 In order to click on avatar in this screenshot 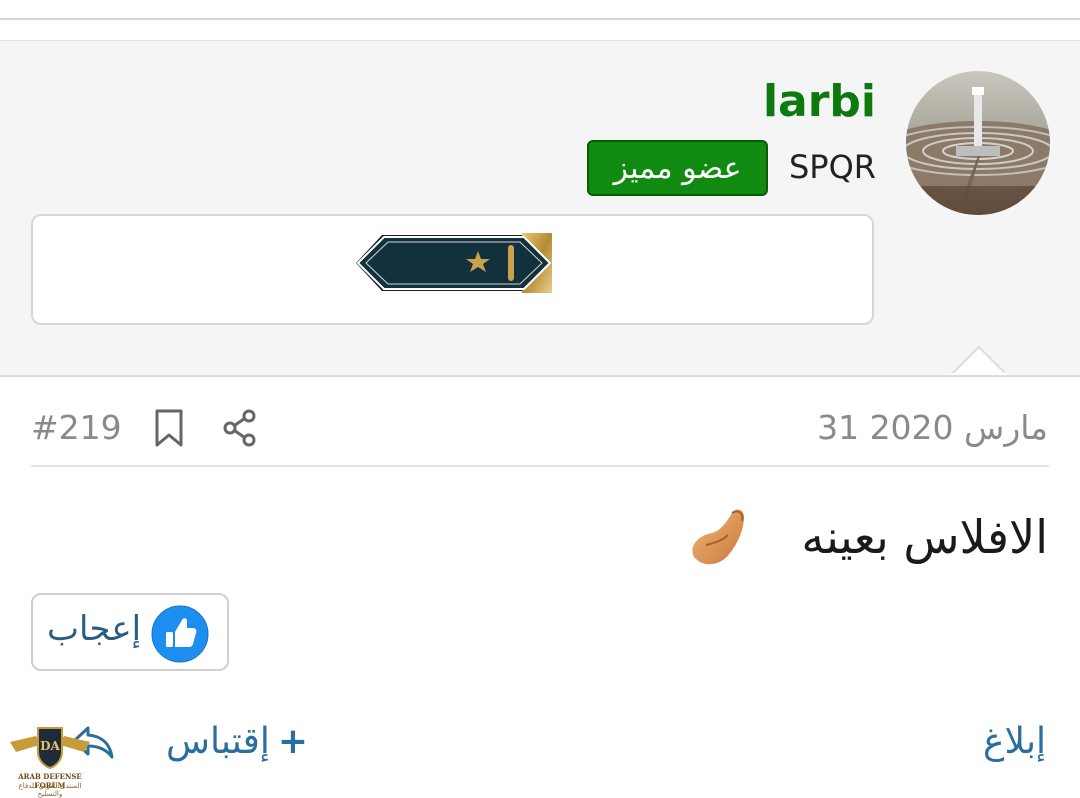, I will do `click(978, 143)`.